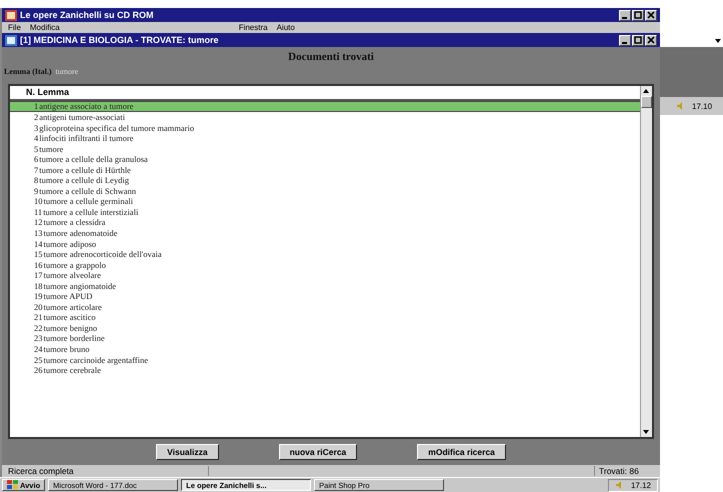 The width and height of the screenshot is (723, 492). Describe the element at coordinates (325, 233) in the screenshot. I see `list-row: 13tumore adenomatoide` at that location.